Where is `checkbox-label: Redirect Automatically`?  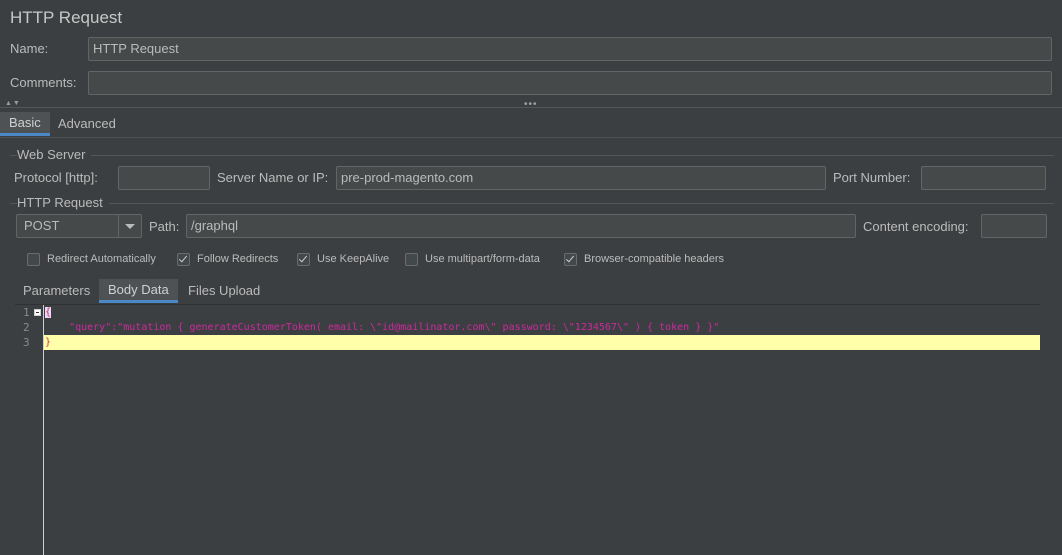
checkbox-label: Redirect Automatically is located at coordinates (101, 259).